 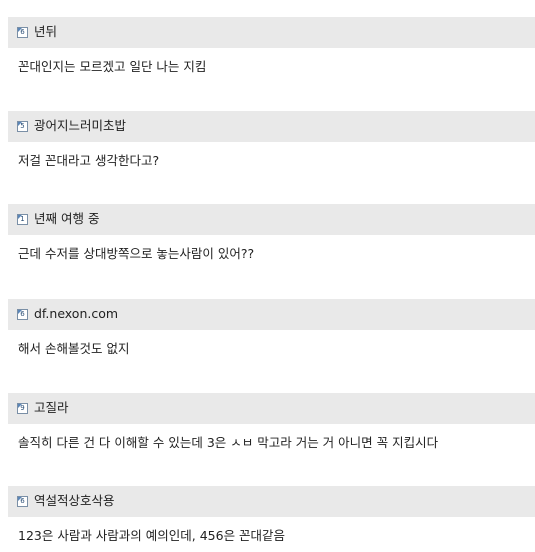 I want to click on comment-text: 꼰대인지는 모르겠고 일단 나는 지킴, so click(x=112, y=66).